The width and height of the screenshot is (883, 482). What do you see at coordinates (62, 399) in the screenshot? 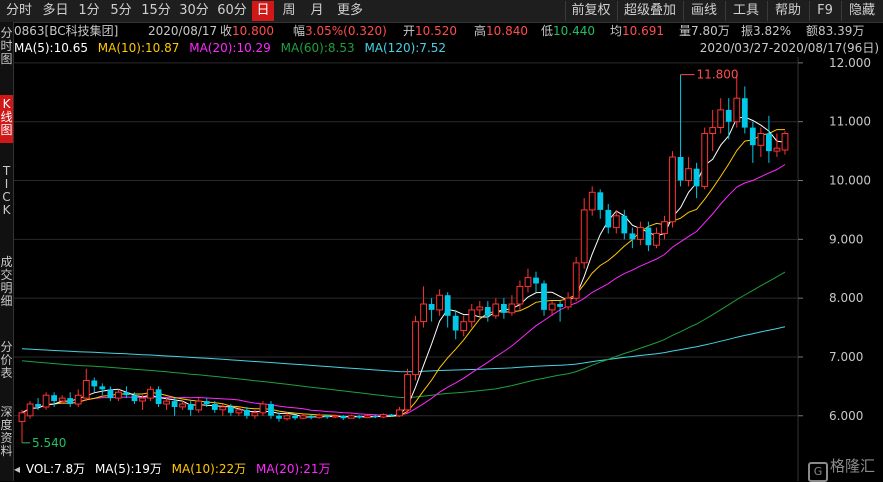
I see `candle-5-body` at bounding box center [62, 399].